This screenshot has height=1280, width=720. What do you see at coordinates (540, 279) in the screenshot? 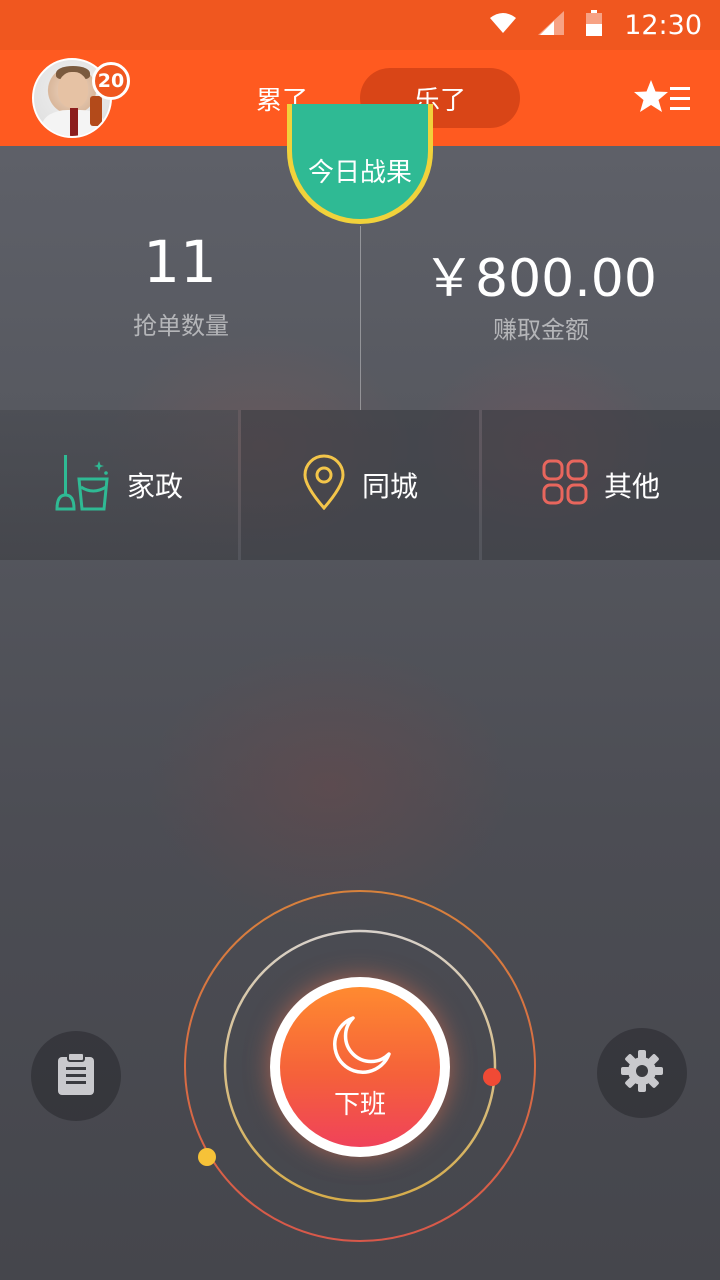
I see `earned-amount: ￥800.00` at bounding box center [540, 279].